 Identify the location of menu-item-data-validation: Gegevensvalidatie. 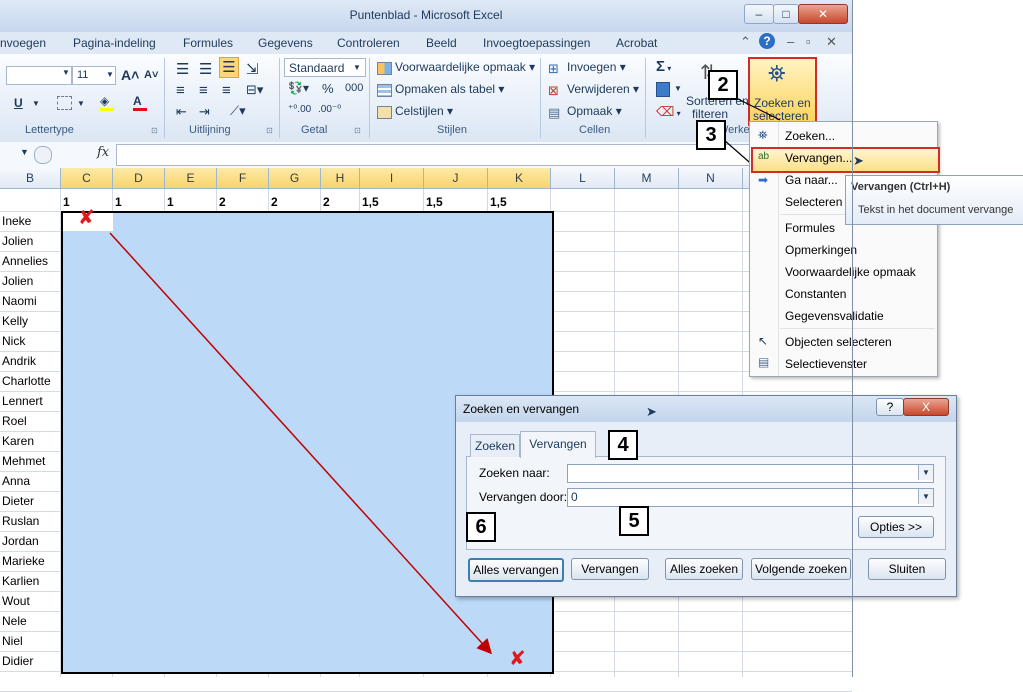
(834, 316).